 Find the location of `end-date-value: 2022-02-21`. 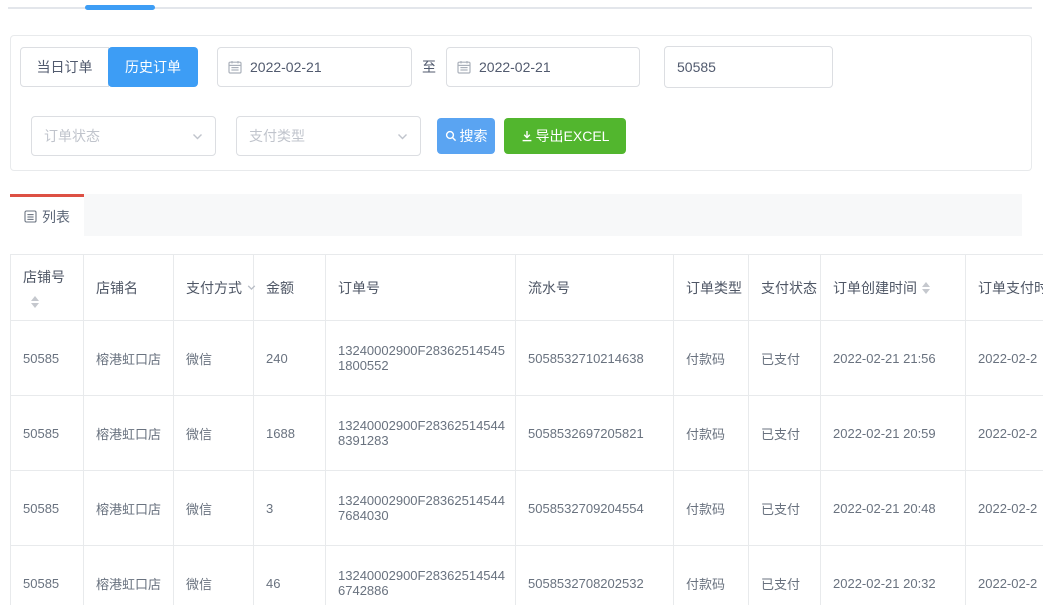

end-date-value: 2022-02-21 is located at coordinates (515, 67).